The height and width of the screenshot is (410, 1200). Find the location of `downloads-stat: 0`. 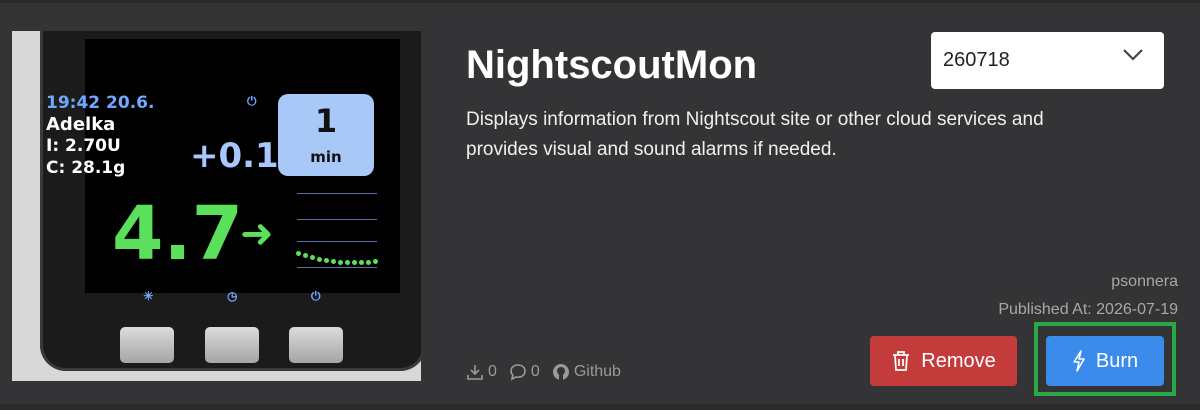

downloads-stat: 0 is located at coordinates (481, 372).